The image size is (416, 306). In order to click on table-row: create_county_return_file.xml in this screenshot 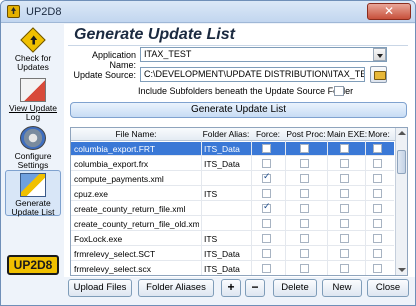, I will do `click(232, 209)`.